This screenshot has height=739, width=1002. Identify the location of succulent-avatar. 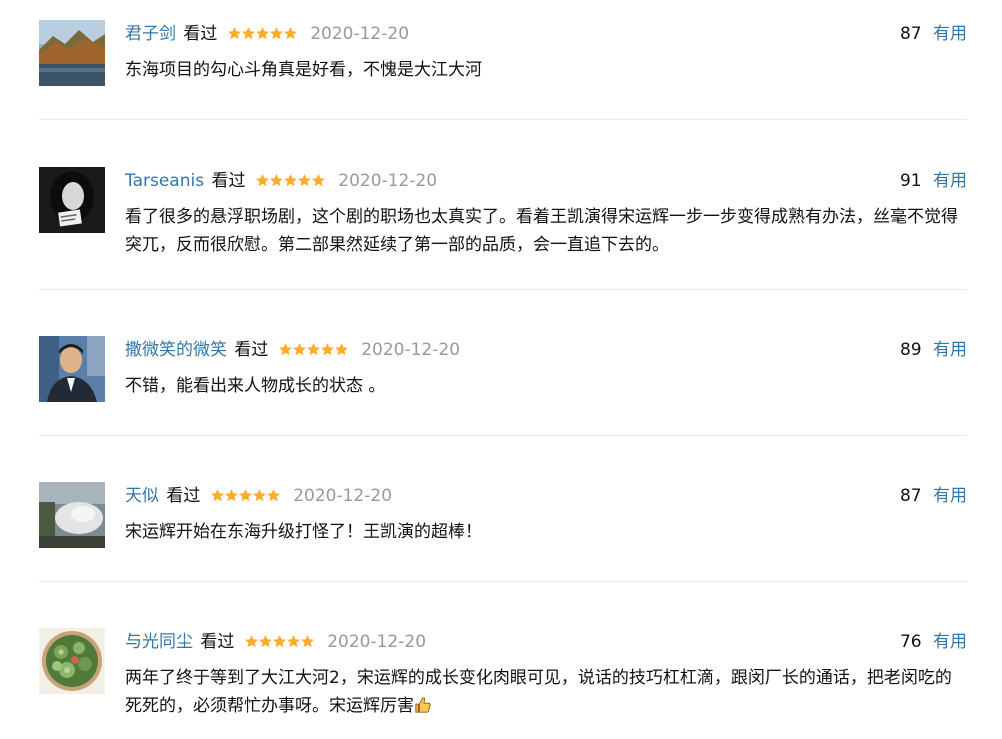
(72, 661).